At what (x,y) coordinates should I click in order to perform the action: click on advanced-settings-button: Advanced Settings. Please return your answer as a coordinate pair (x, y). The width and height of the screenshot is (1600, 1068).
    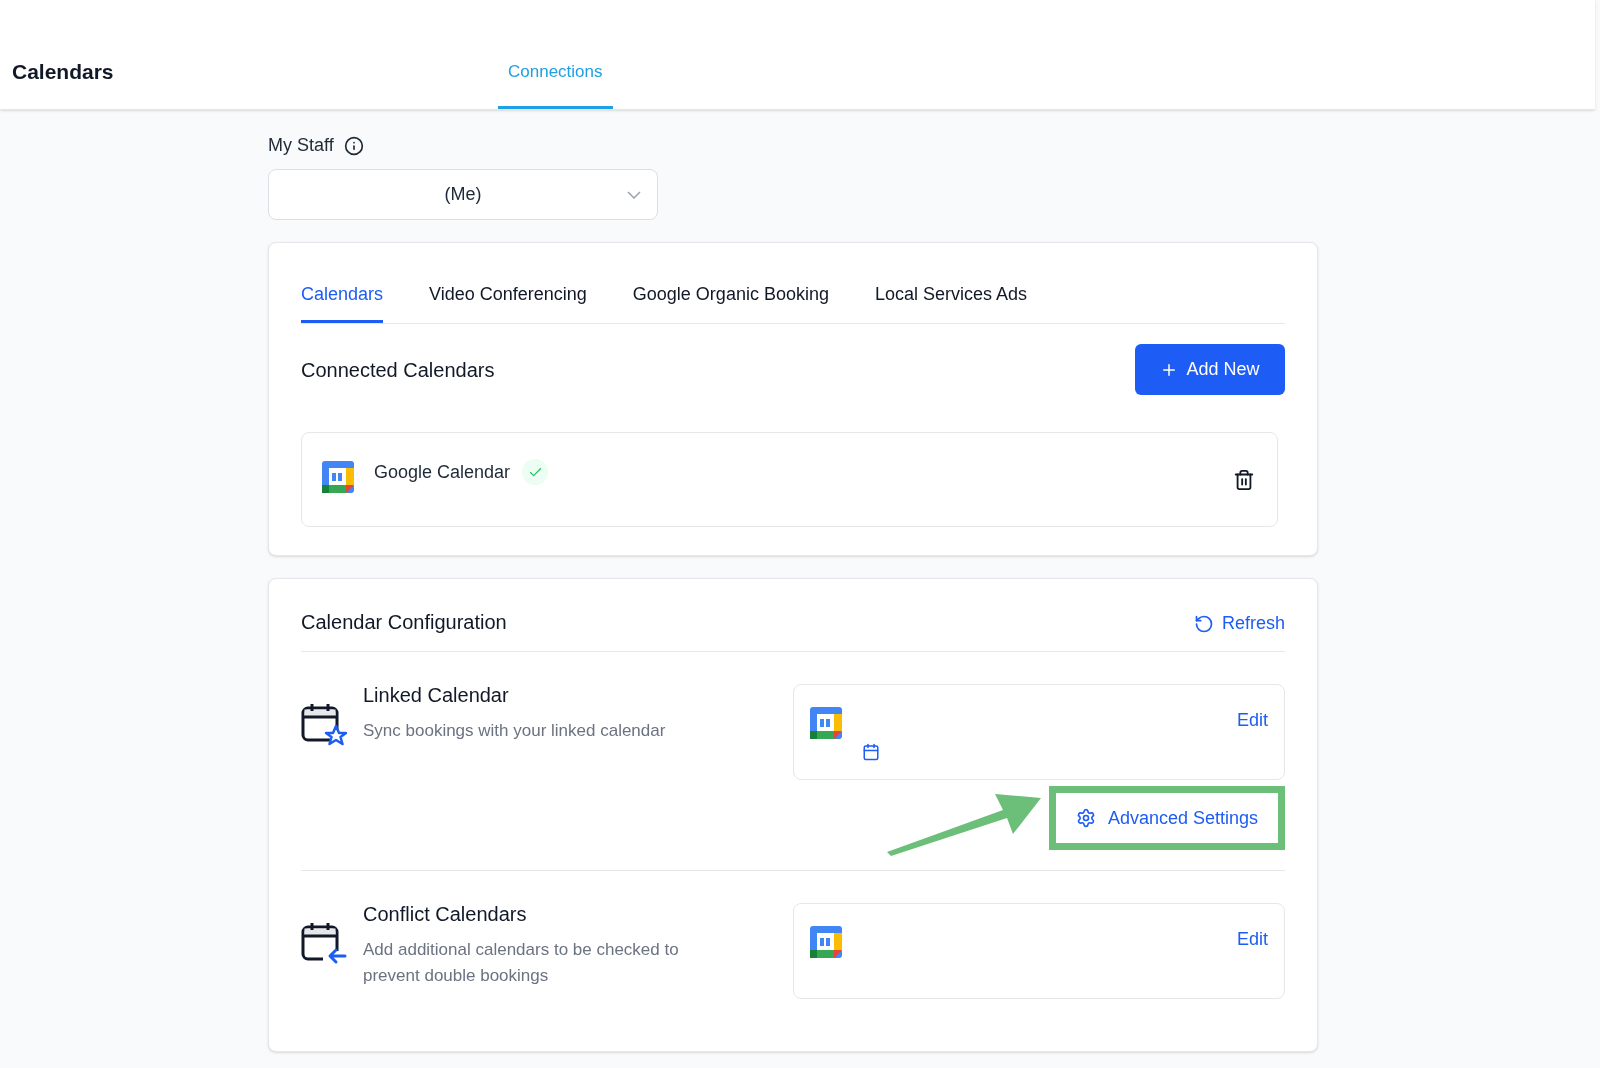
    Looking at the image, I should click on (1166, 818).